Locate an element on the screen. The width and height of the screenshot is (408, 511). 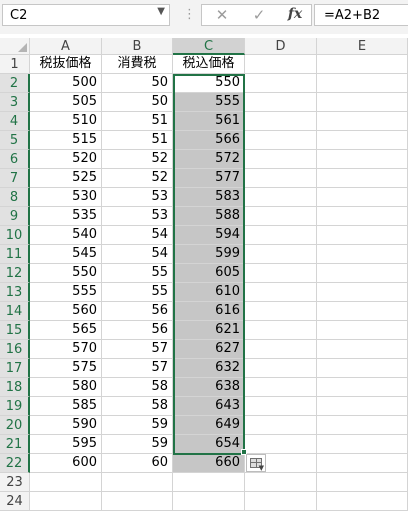
cell-b11: 54 is located at coordinates (137, 254).